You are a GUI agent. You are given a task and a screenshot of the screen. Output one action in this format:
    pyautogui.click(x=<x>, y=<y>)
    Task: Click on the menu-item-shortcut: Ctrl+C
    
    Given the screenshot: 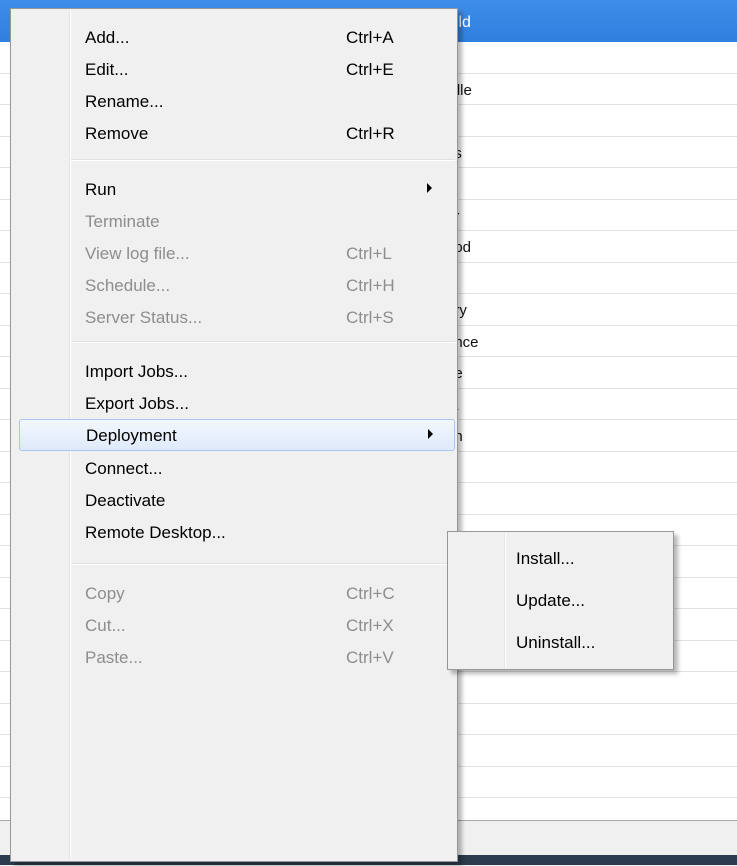 What is the action you would take?
    pyautogui.click(x=370, y=593)
    